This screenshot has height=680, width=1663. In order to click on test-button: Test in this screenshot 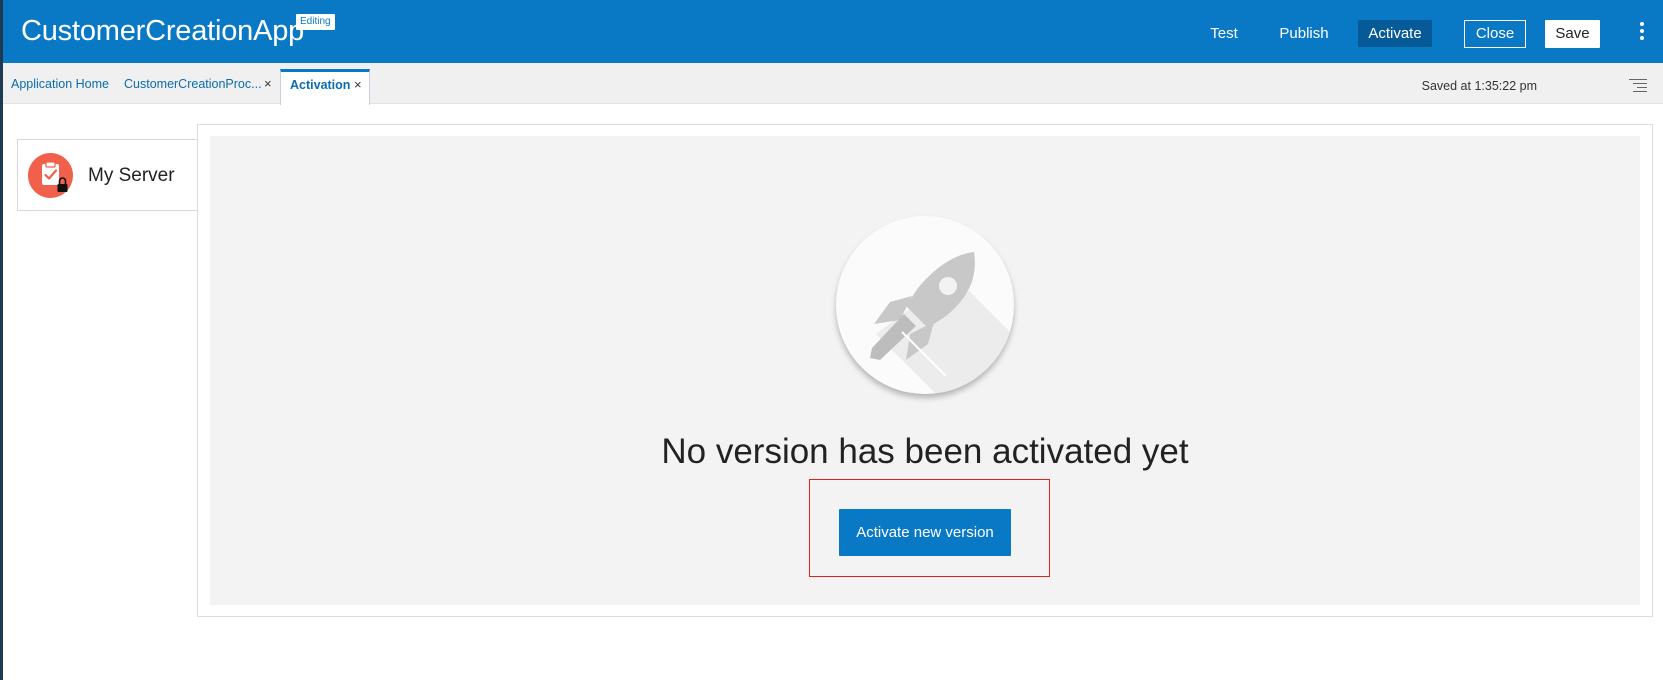, I will do `click(1224, 33)`.